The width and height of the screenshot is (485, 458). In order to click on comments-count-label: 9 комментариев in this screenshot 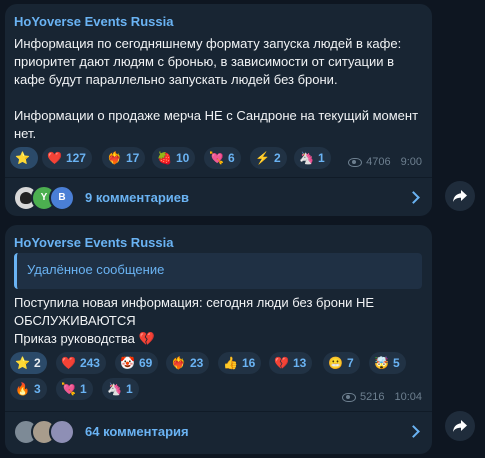, I will do `click(137, 197)`.